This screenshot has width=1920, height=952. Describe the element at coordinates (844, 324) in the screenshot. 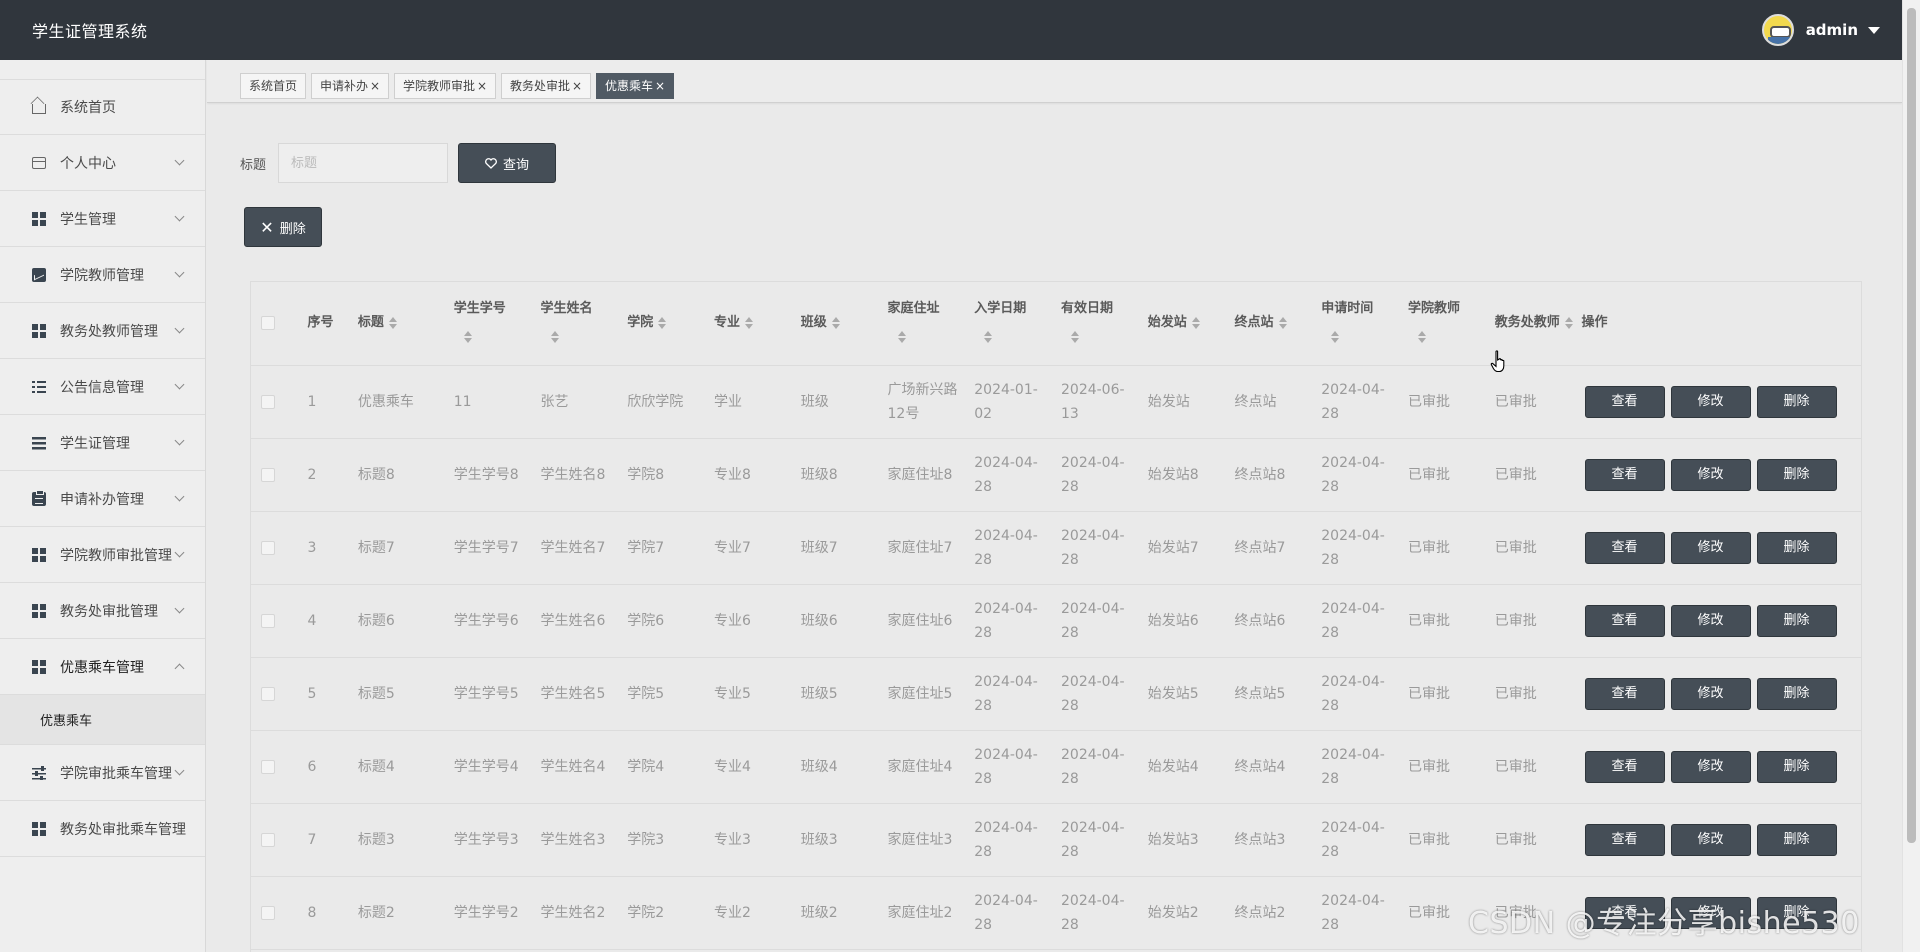

I see `column-header-class: 班级` at that location.